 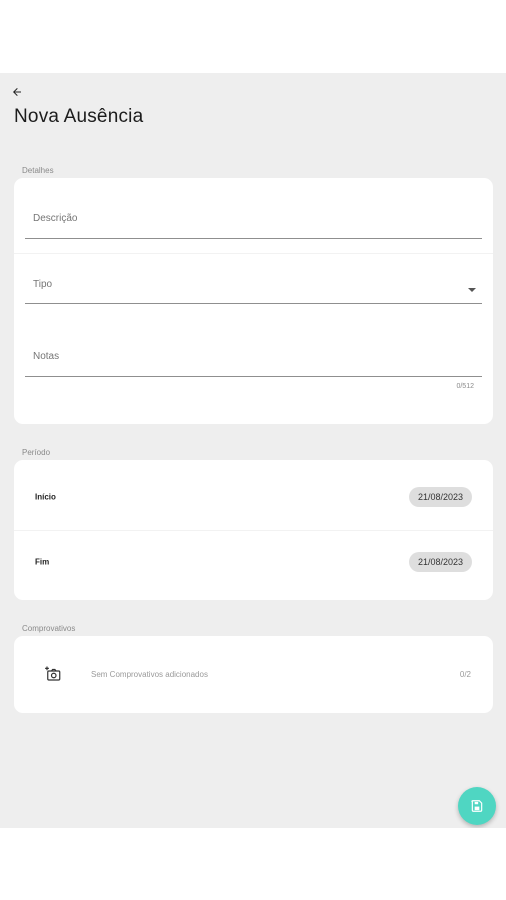 I want to click on page-title: Nova Ausência, so click(x=79, y=116).